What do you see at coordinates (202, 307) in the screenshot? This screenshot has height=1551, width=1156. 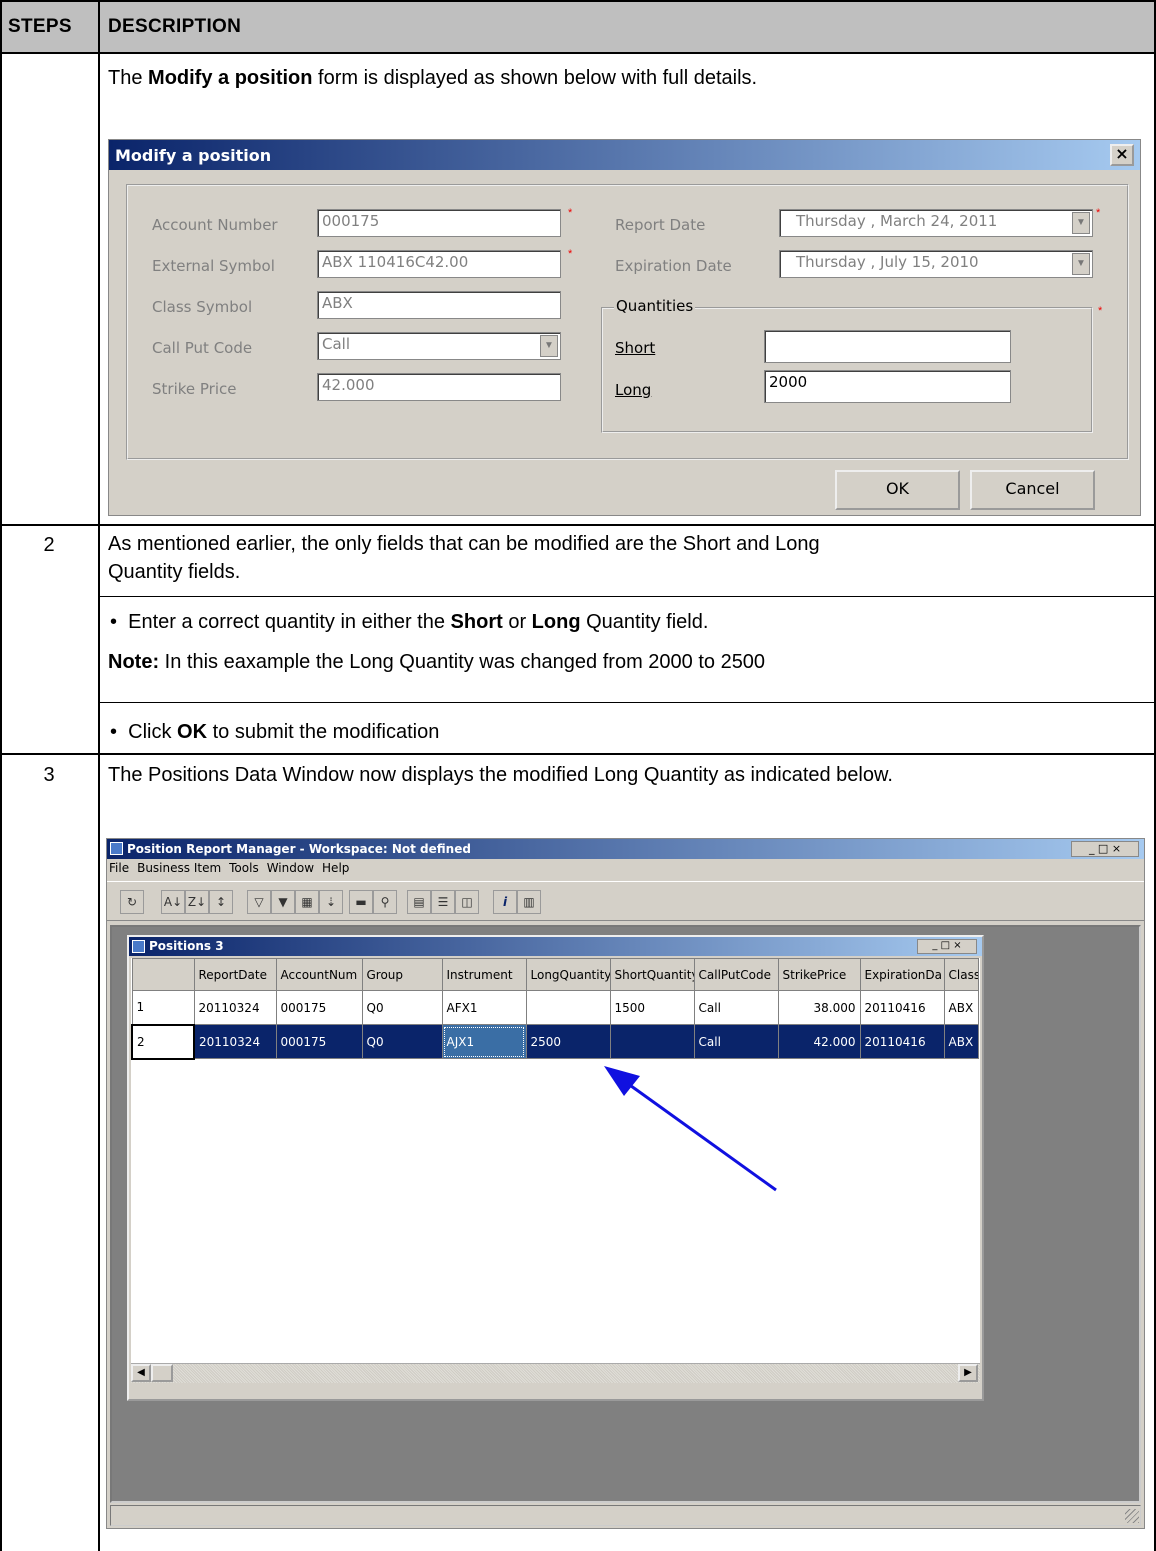 I see `class-symbol-label: Class Symbol` at bounding box center [202, 307].